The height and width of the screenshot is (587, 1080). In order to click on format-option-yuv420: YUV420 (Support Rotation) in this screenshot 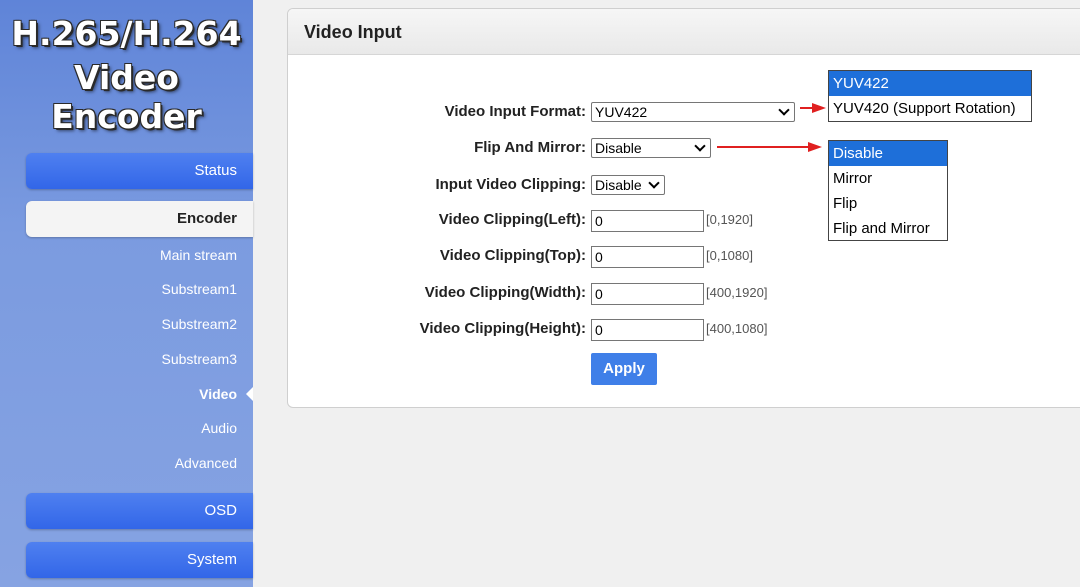, I will do `click(930, 108)`.